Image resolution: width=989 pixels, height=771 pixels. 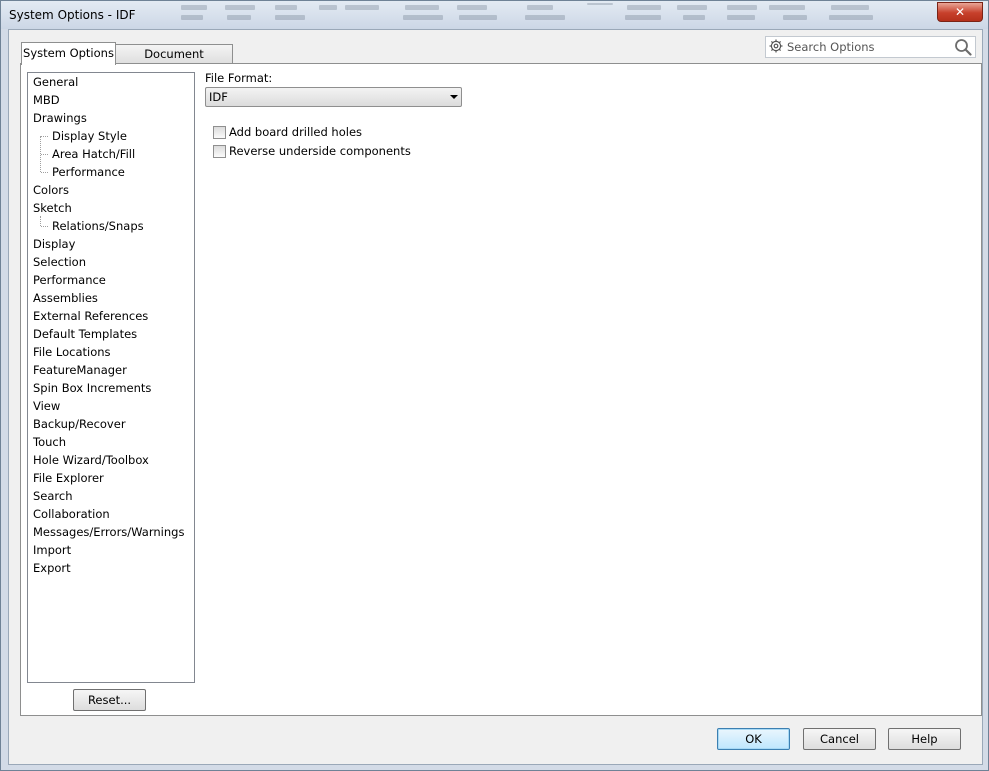 I want to click on background-ribbon, so click(x=535, y=15).